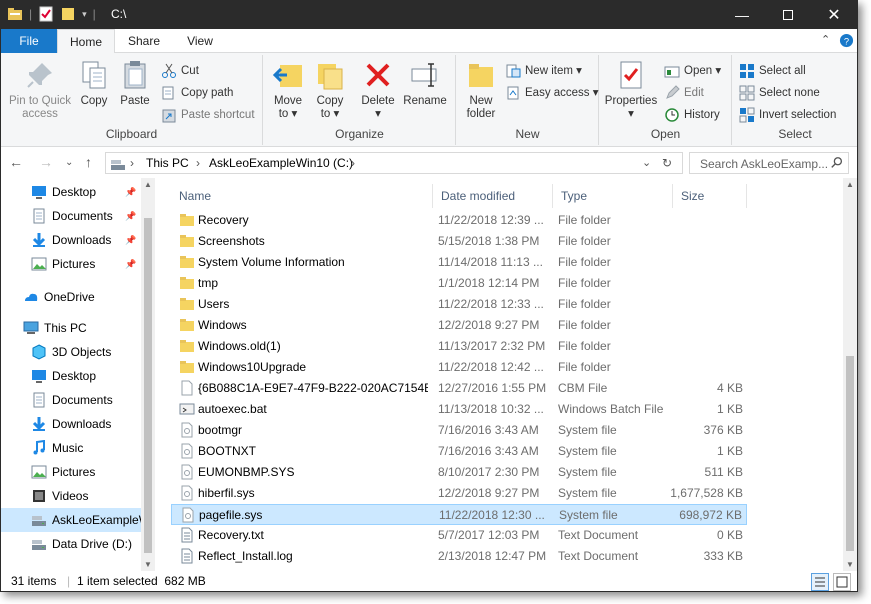 The width and height of the screenshot is (871, 604). Describe the element at coordinates (281, 163) in the screenshot. I see `breadcrumb-drive: AskLeoExampleWin10 (C:)` at that location.